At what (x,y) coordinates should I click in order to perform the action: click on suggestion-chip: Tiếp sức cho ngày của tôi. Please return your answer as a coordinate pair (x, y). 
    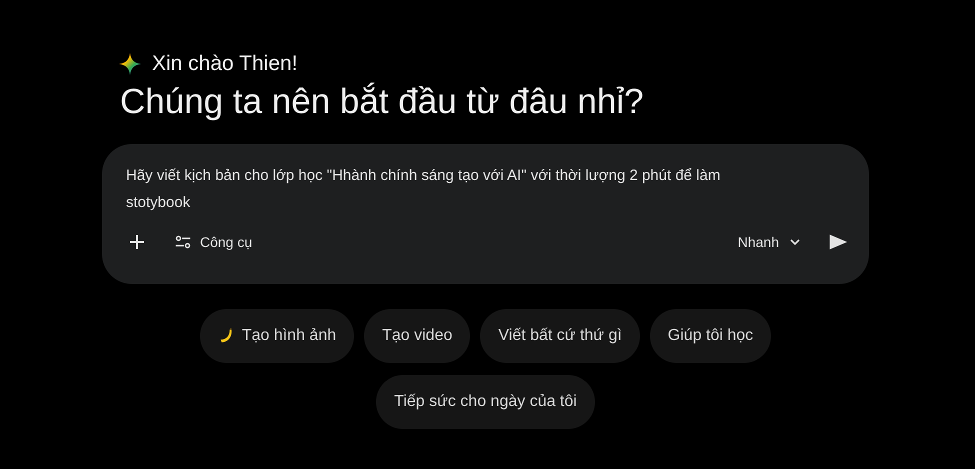
    Looking at the image, I should click on (485, 402).